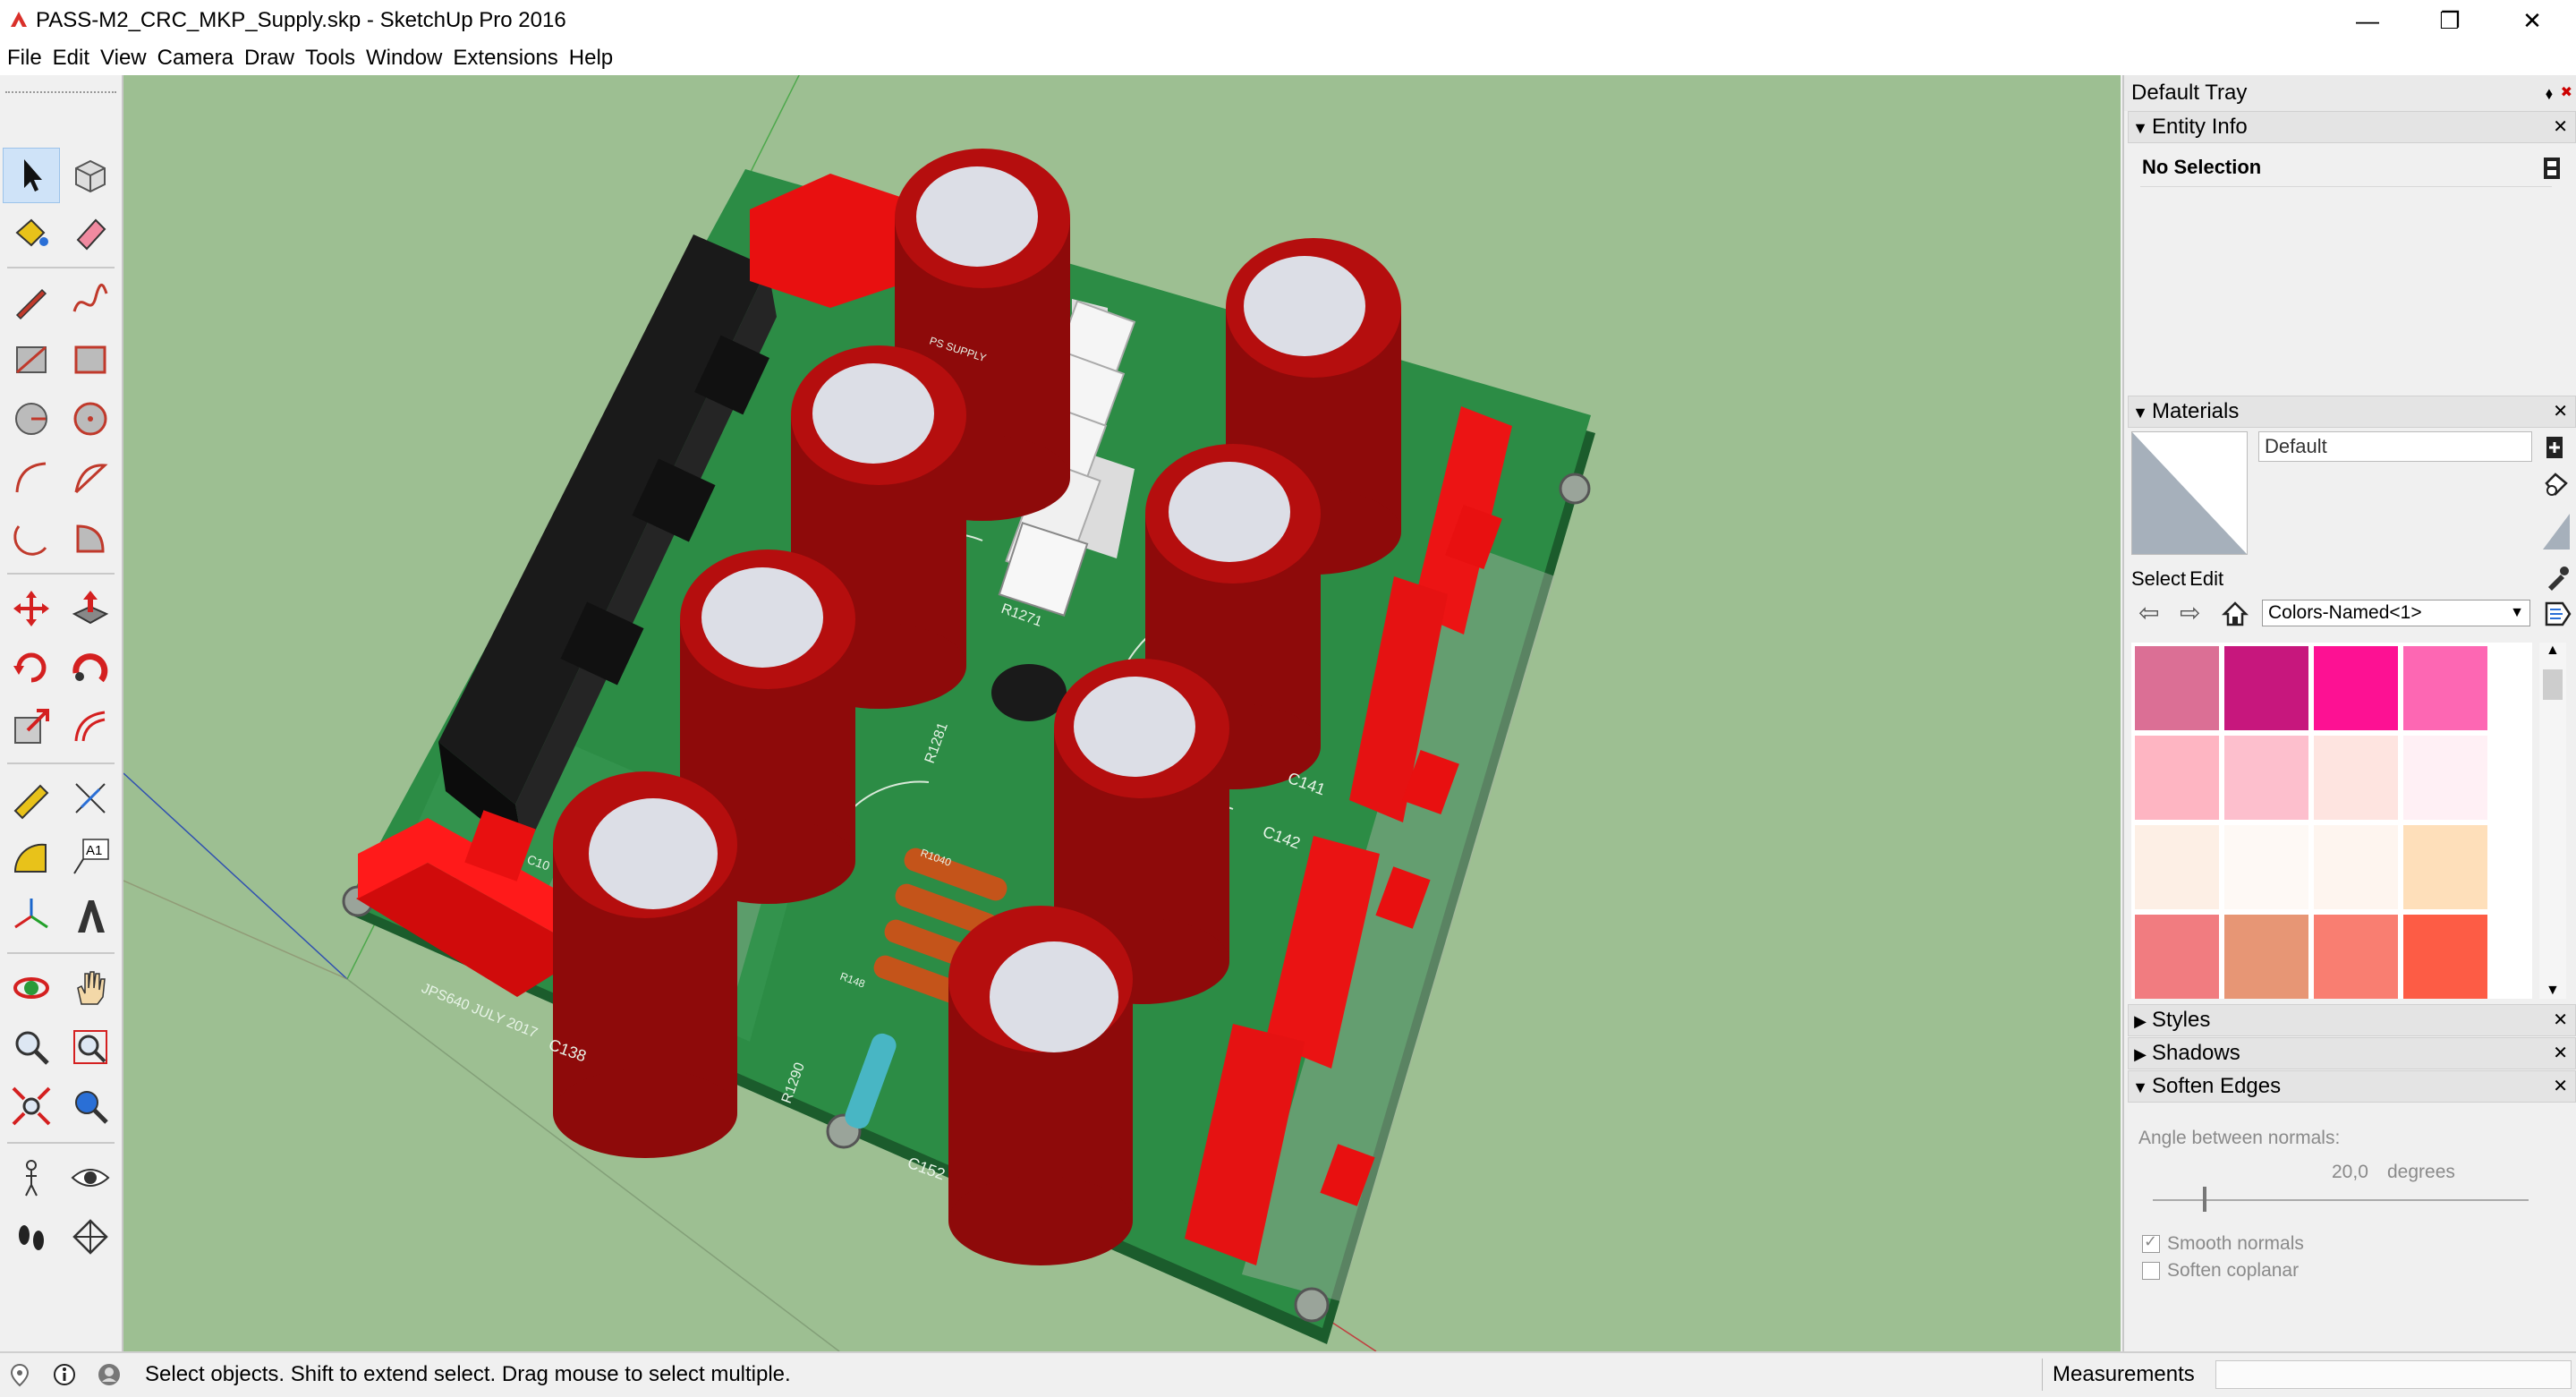 This screenshot has height=1397, width=2576. I want to click on swatch-scrollbar: ▲ ▼, so click(2552, 821).